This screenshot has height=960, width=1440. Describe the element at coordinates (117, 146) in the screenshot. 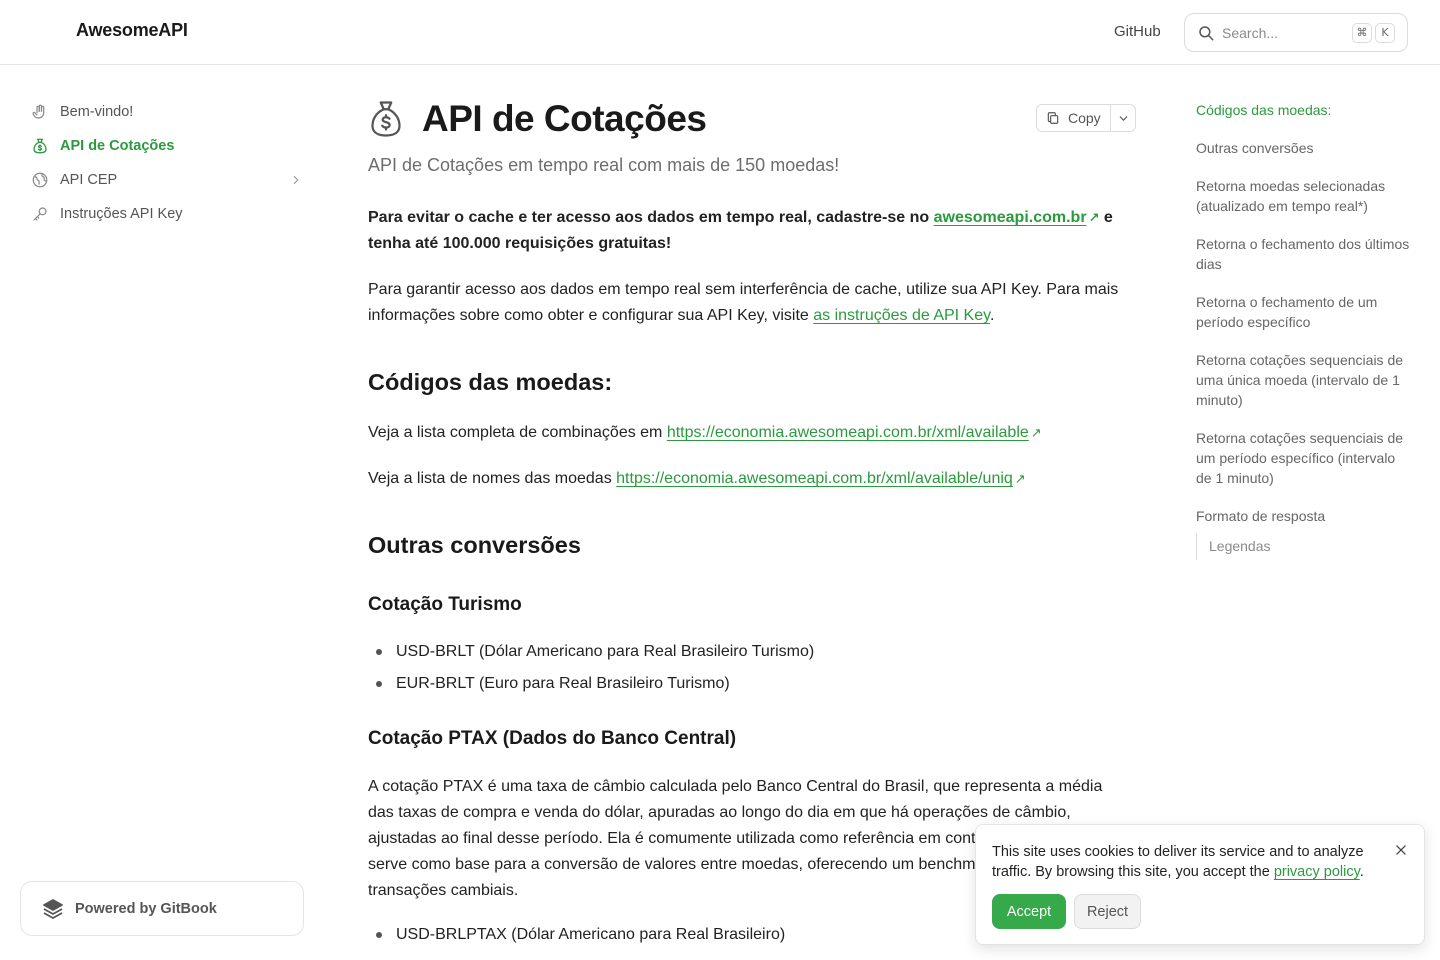

I see `sidebar-item-label: API de Cotações` at that location.